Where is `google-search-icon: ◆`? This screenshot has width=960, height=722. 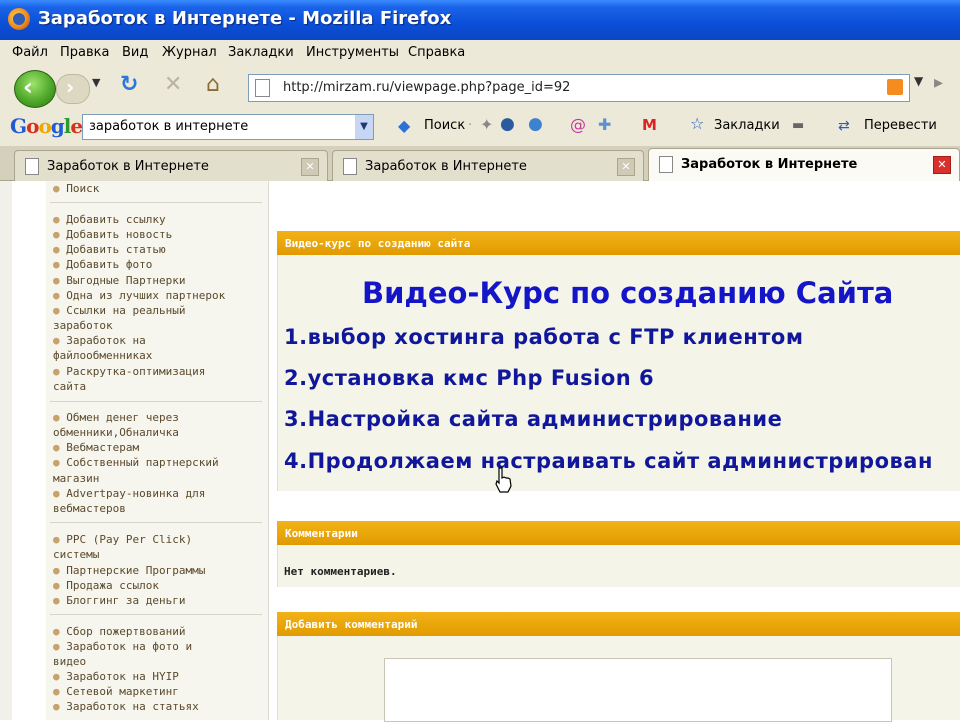 google-search-icon: ◆ is located at coordinates (404, 125).